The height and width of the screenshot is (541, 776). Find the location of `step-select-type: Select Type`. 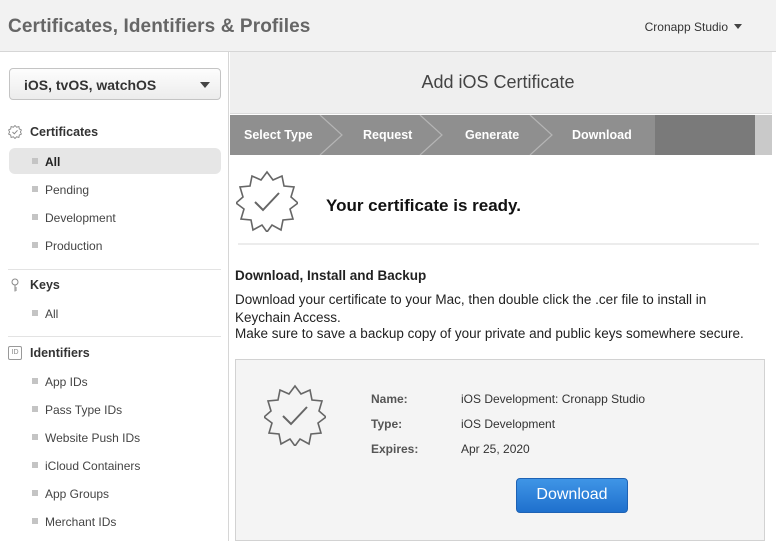

step-select-type: Select Type is located at coordinates (278, 135).